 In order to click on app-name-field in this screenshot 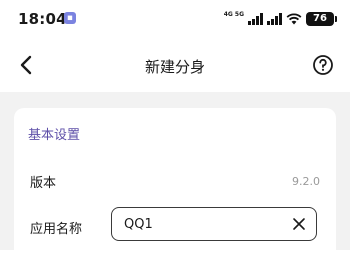, I will do `click(214, 224)`.